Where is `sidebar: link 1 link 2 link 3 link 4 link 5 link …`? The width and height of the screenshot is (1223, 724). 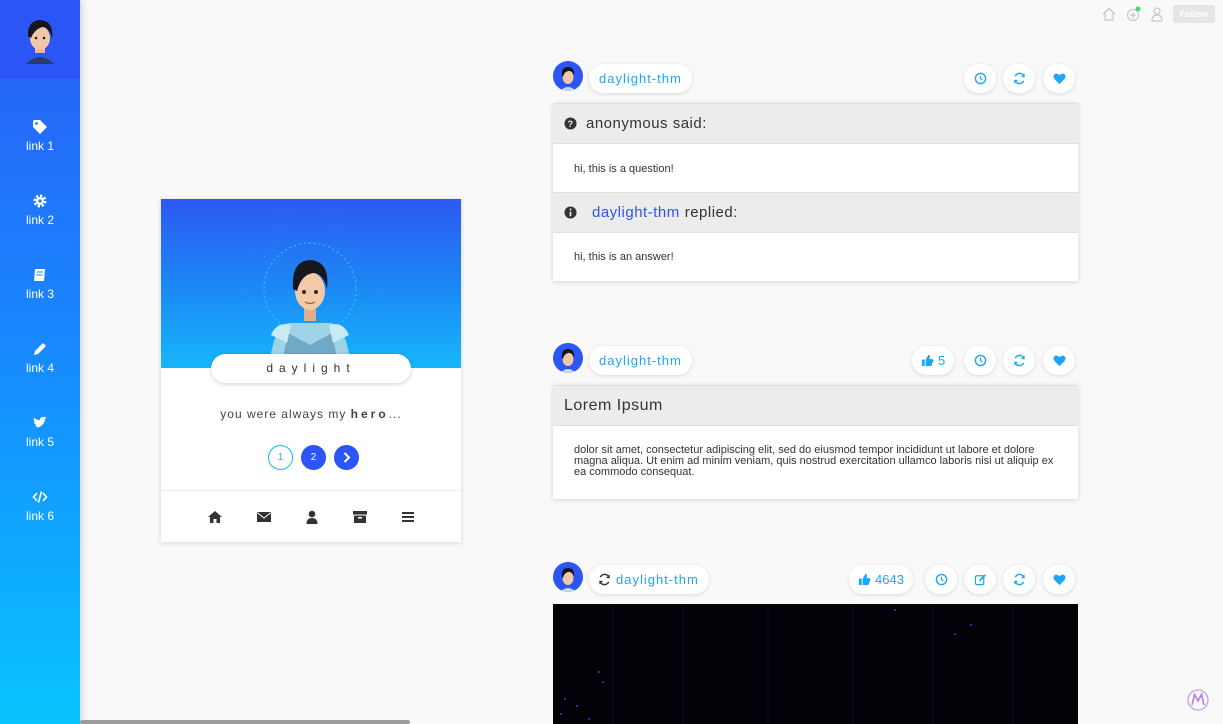 sidebar: link 1 link 2 link 3 link 4 link 5 link … is located at coordinates (40, 362).